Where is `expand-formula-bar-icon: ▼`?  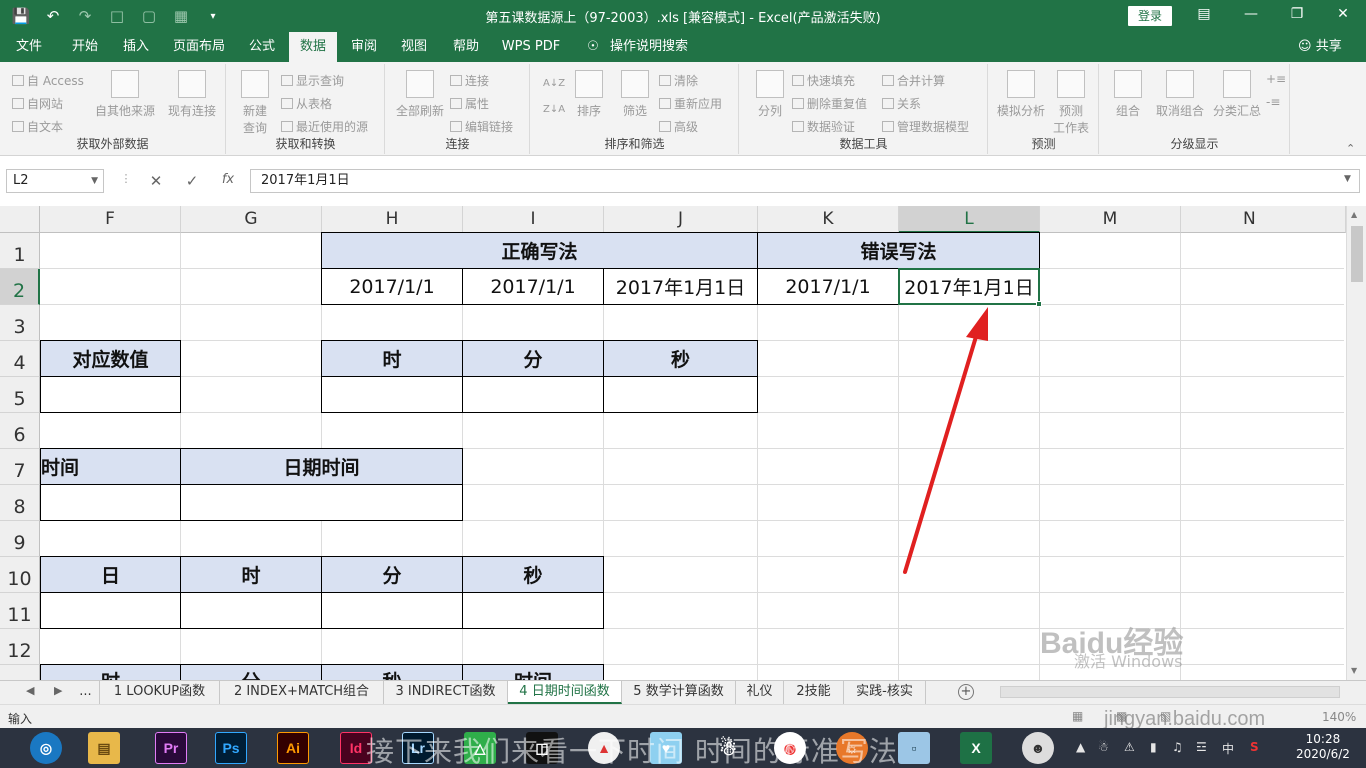
expand-formula-bar-icon: ▼ is located at coordinates (1347, 179).